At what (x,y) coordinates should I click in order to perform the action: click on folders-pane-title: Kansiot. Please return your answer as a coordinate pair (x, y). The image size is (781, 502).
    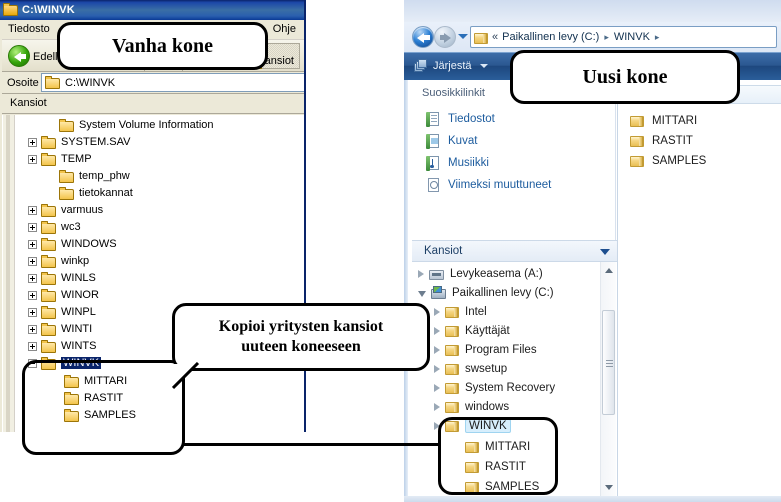
    Looking at the image, I should click on (28, 103).